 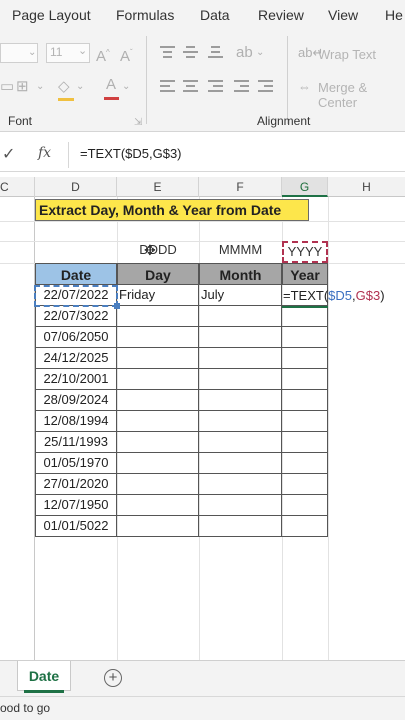 What do you see at coordinates (215, 86) in the screenshot?
I see `align-right-icon` at bounding box center [215, 86].